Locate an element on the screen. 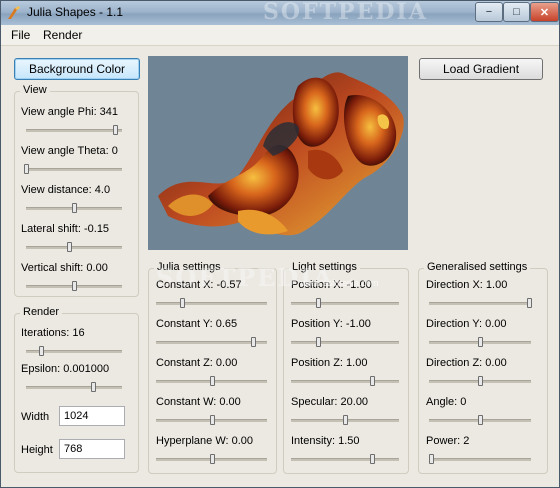 This screenshot has width=560, height=488. constant-y-label: Constant Y: 0.65 is located at coordinates (197, 324).